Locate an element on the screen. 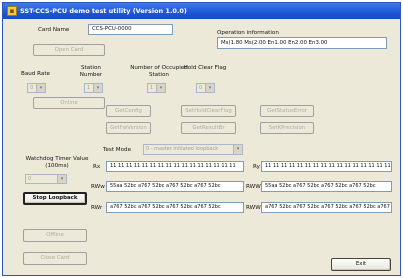 This screenshot has height=278, width=403. get-status-error-button: GetStatusError is located at coordinates (287, 111).